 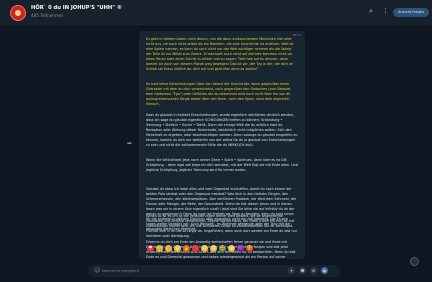 I want to click on reaction-chip: 🔥, so click(x=186, y=248).